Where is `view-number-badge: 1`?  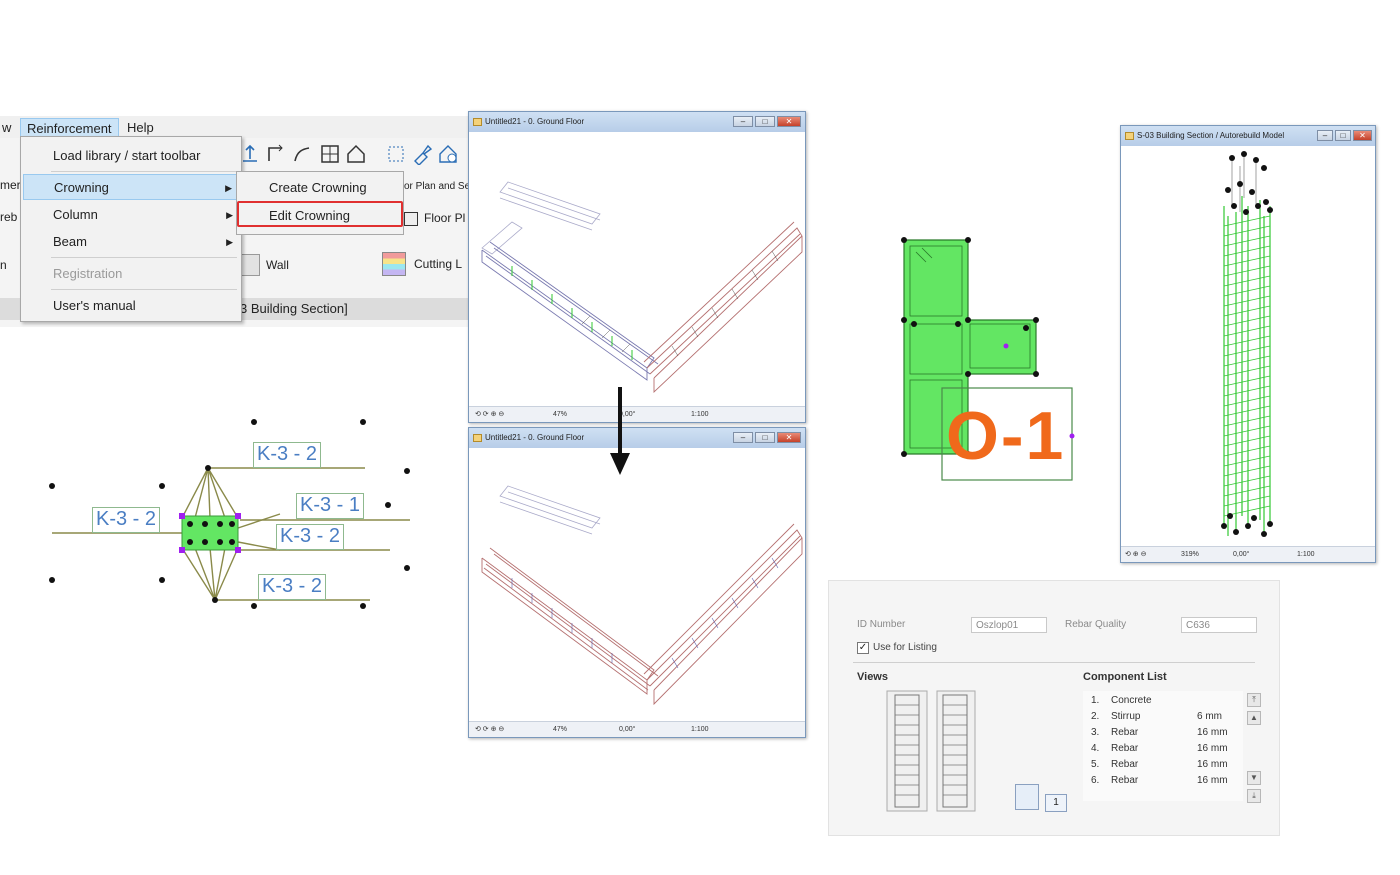 view-number-badge: 1 is located at coordinates (1056, 803).